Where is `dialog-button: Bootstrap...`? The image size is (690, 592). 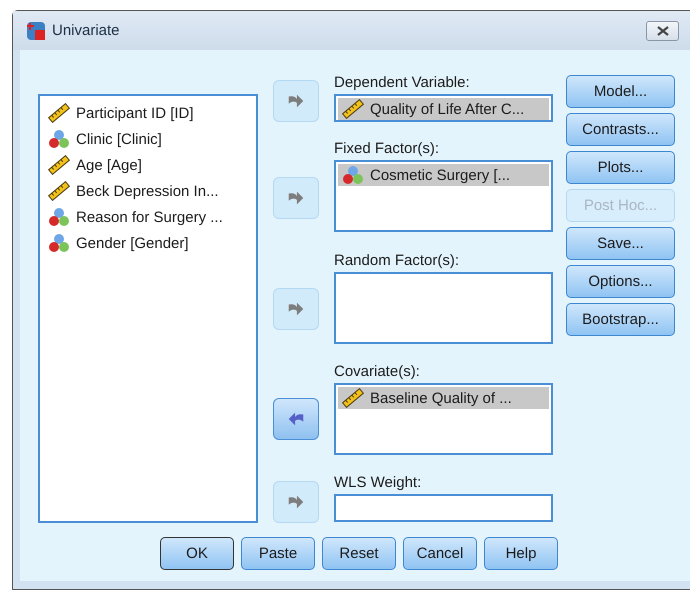
dialog-button: Bootstrap... is located at coordinates (620, 319).